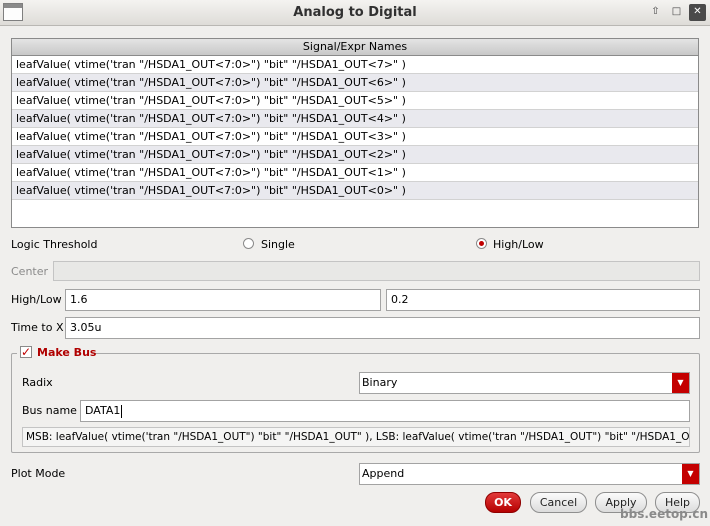 This screenshot has height=526, width=710. What do you see at coordinates (503, 502) in the screenshot?
I see `ok-button: OK` at bounding box center [503, 502].